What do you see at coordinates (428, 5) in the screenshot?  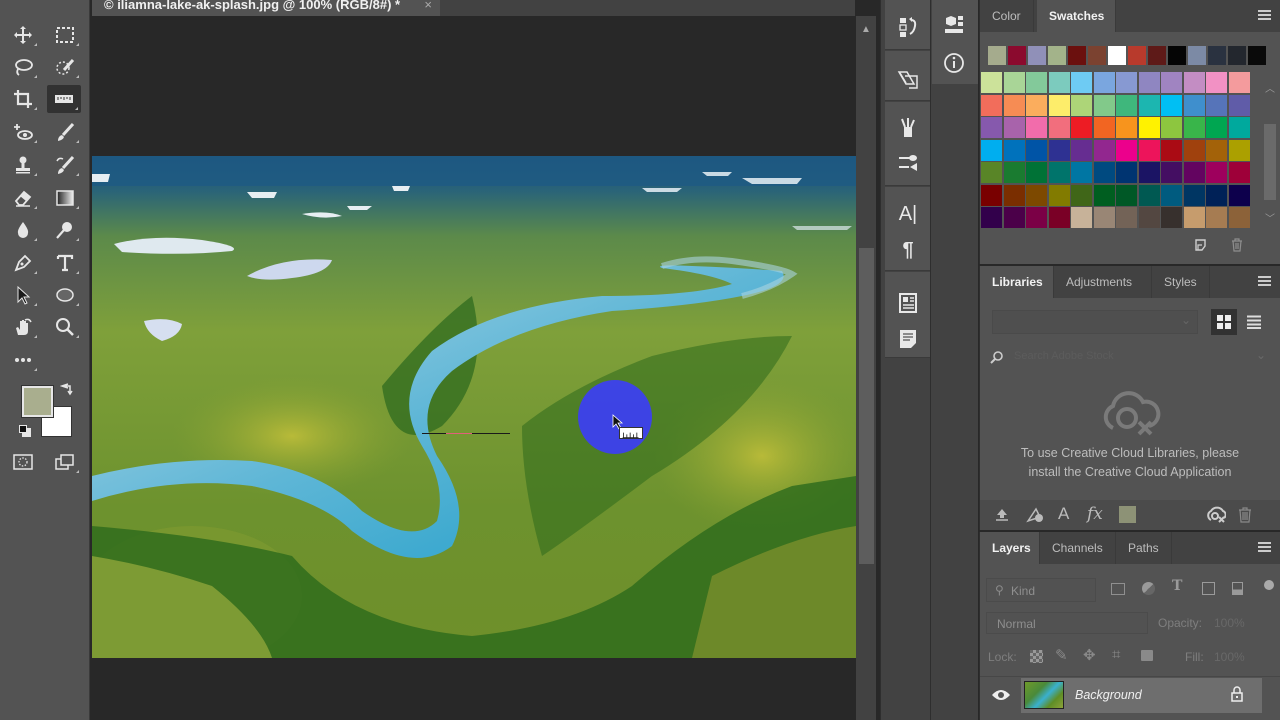 I see `close-document-icon: ×` at bounding box center [428, 5].